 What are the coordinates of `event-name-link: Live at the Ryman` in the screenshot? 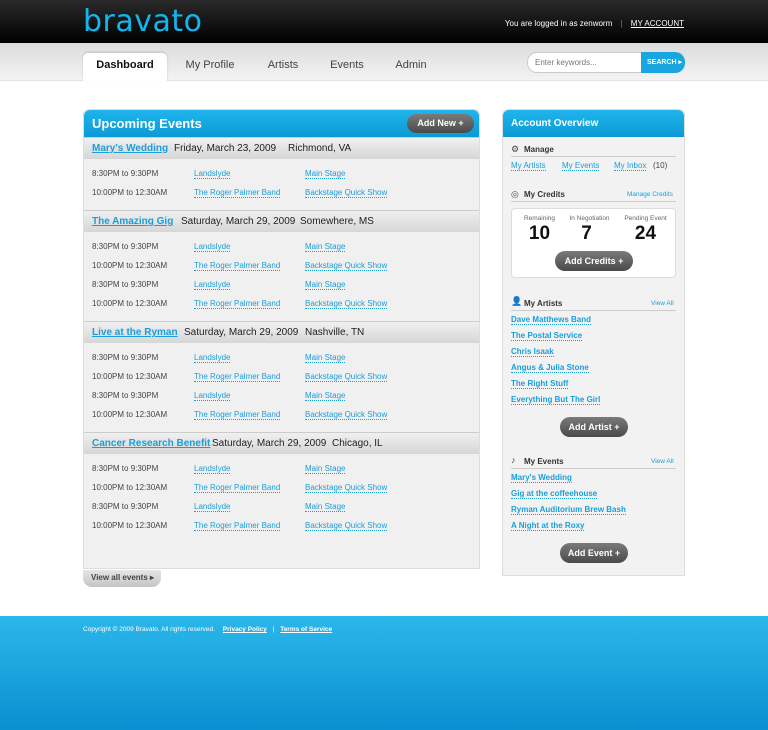 It's located at (135, 332).